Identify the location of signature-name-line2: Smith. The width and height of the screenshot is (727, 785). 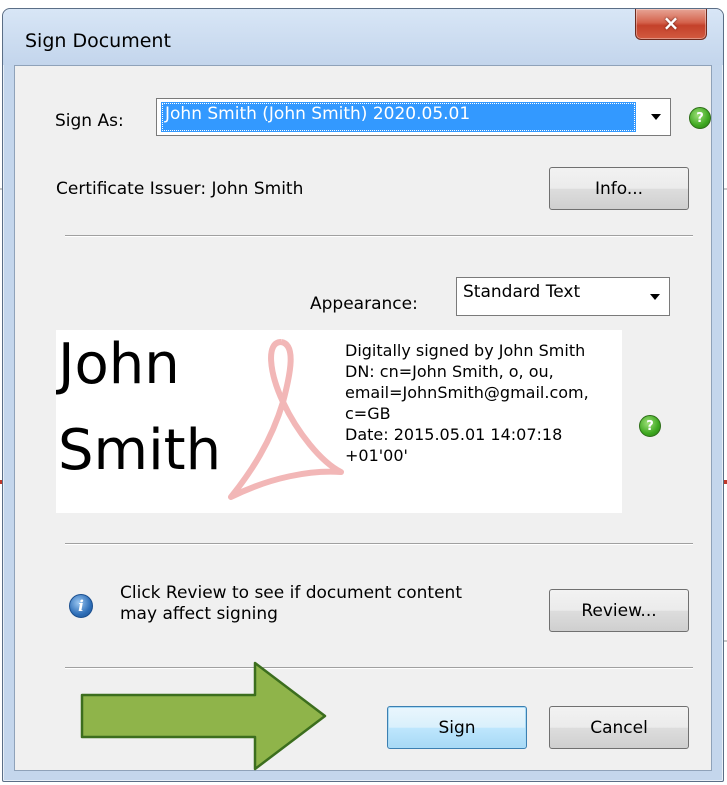
(140, 450).